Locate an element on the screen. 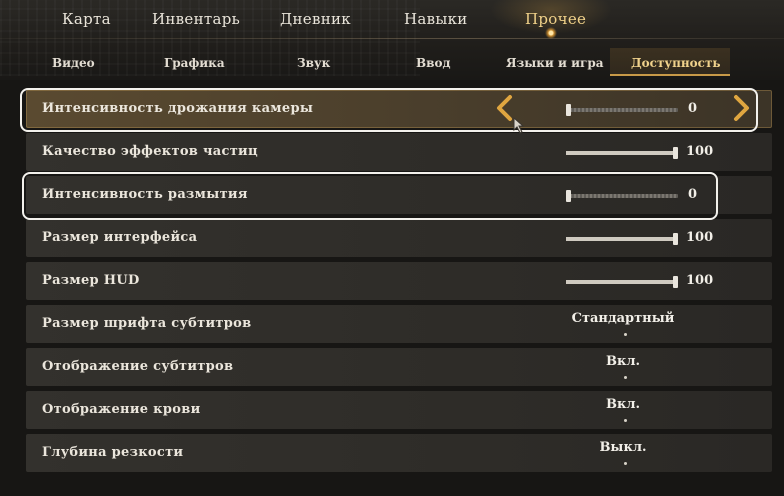 The image size is (784, 496). setting-label: Отображение крови is located at coordinates (121, 409).